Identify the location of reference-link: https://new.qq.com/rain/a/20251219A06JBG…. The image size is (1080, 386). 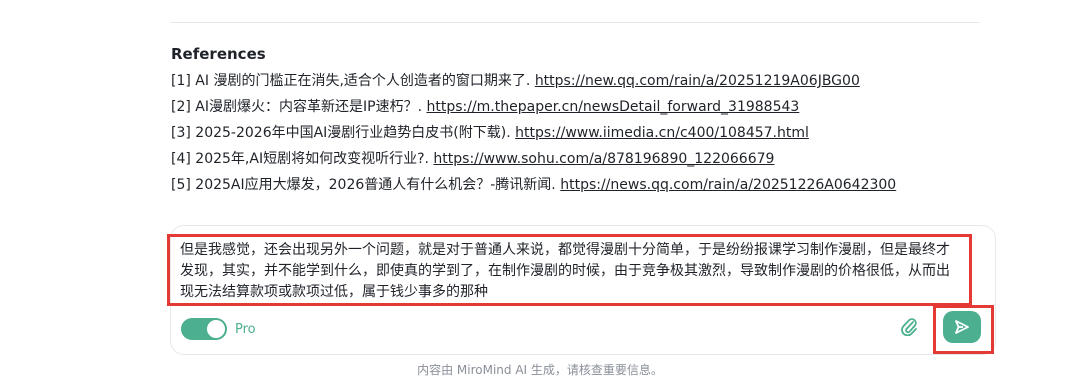
(697, 81).